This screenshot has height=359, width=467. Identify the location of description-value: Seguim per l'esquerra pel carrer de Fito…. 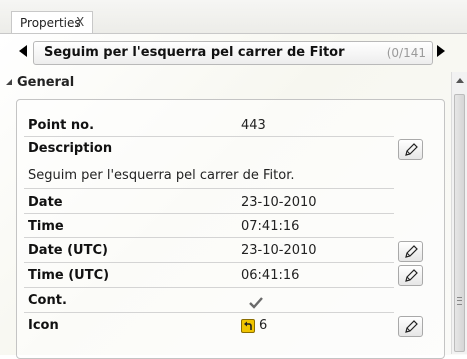
(161, 175).